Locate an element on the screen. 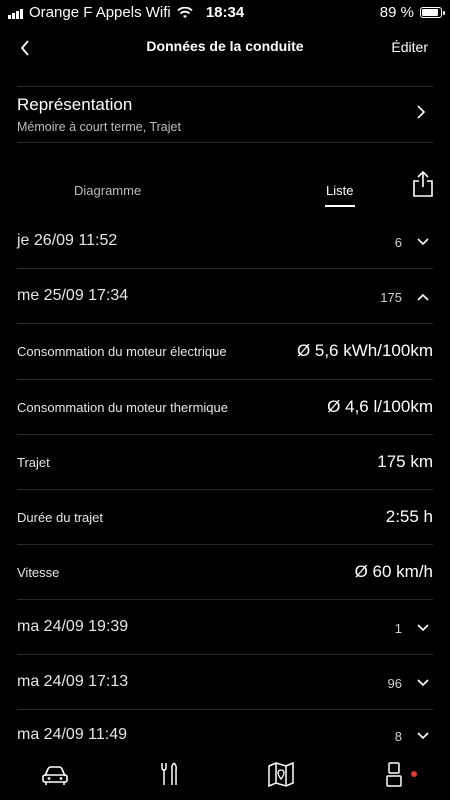 Image resolution: width=450 pixels, height=800 pixels. detail-row-speed: Vitesse Ø 60 km/h is located at coordinates (225, 572).